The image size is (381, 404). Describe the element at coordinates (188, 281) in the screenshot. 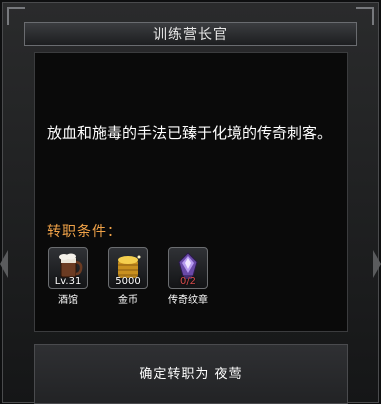

I see `requirement-badge: 0/2` at that location.